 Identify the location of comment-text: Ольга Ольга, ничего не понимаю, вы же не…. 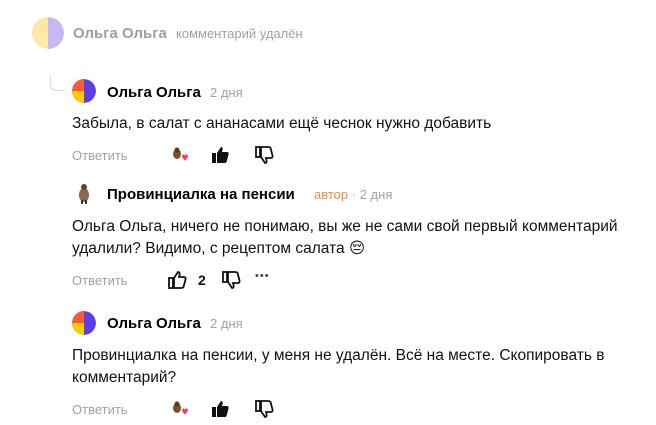
(345, 237).